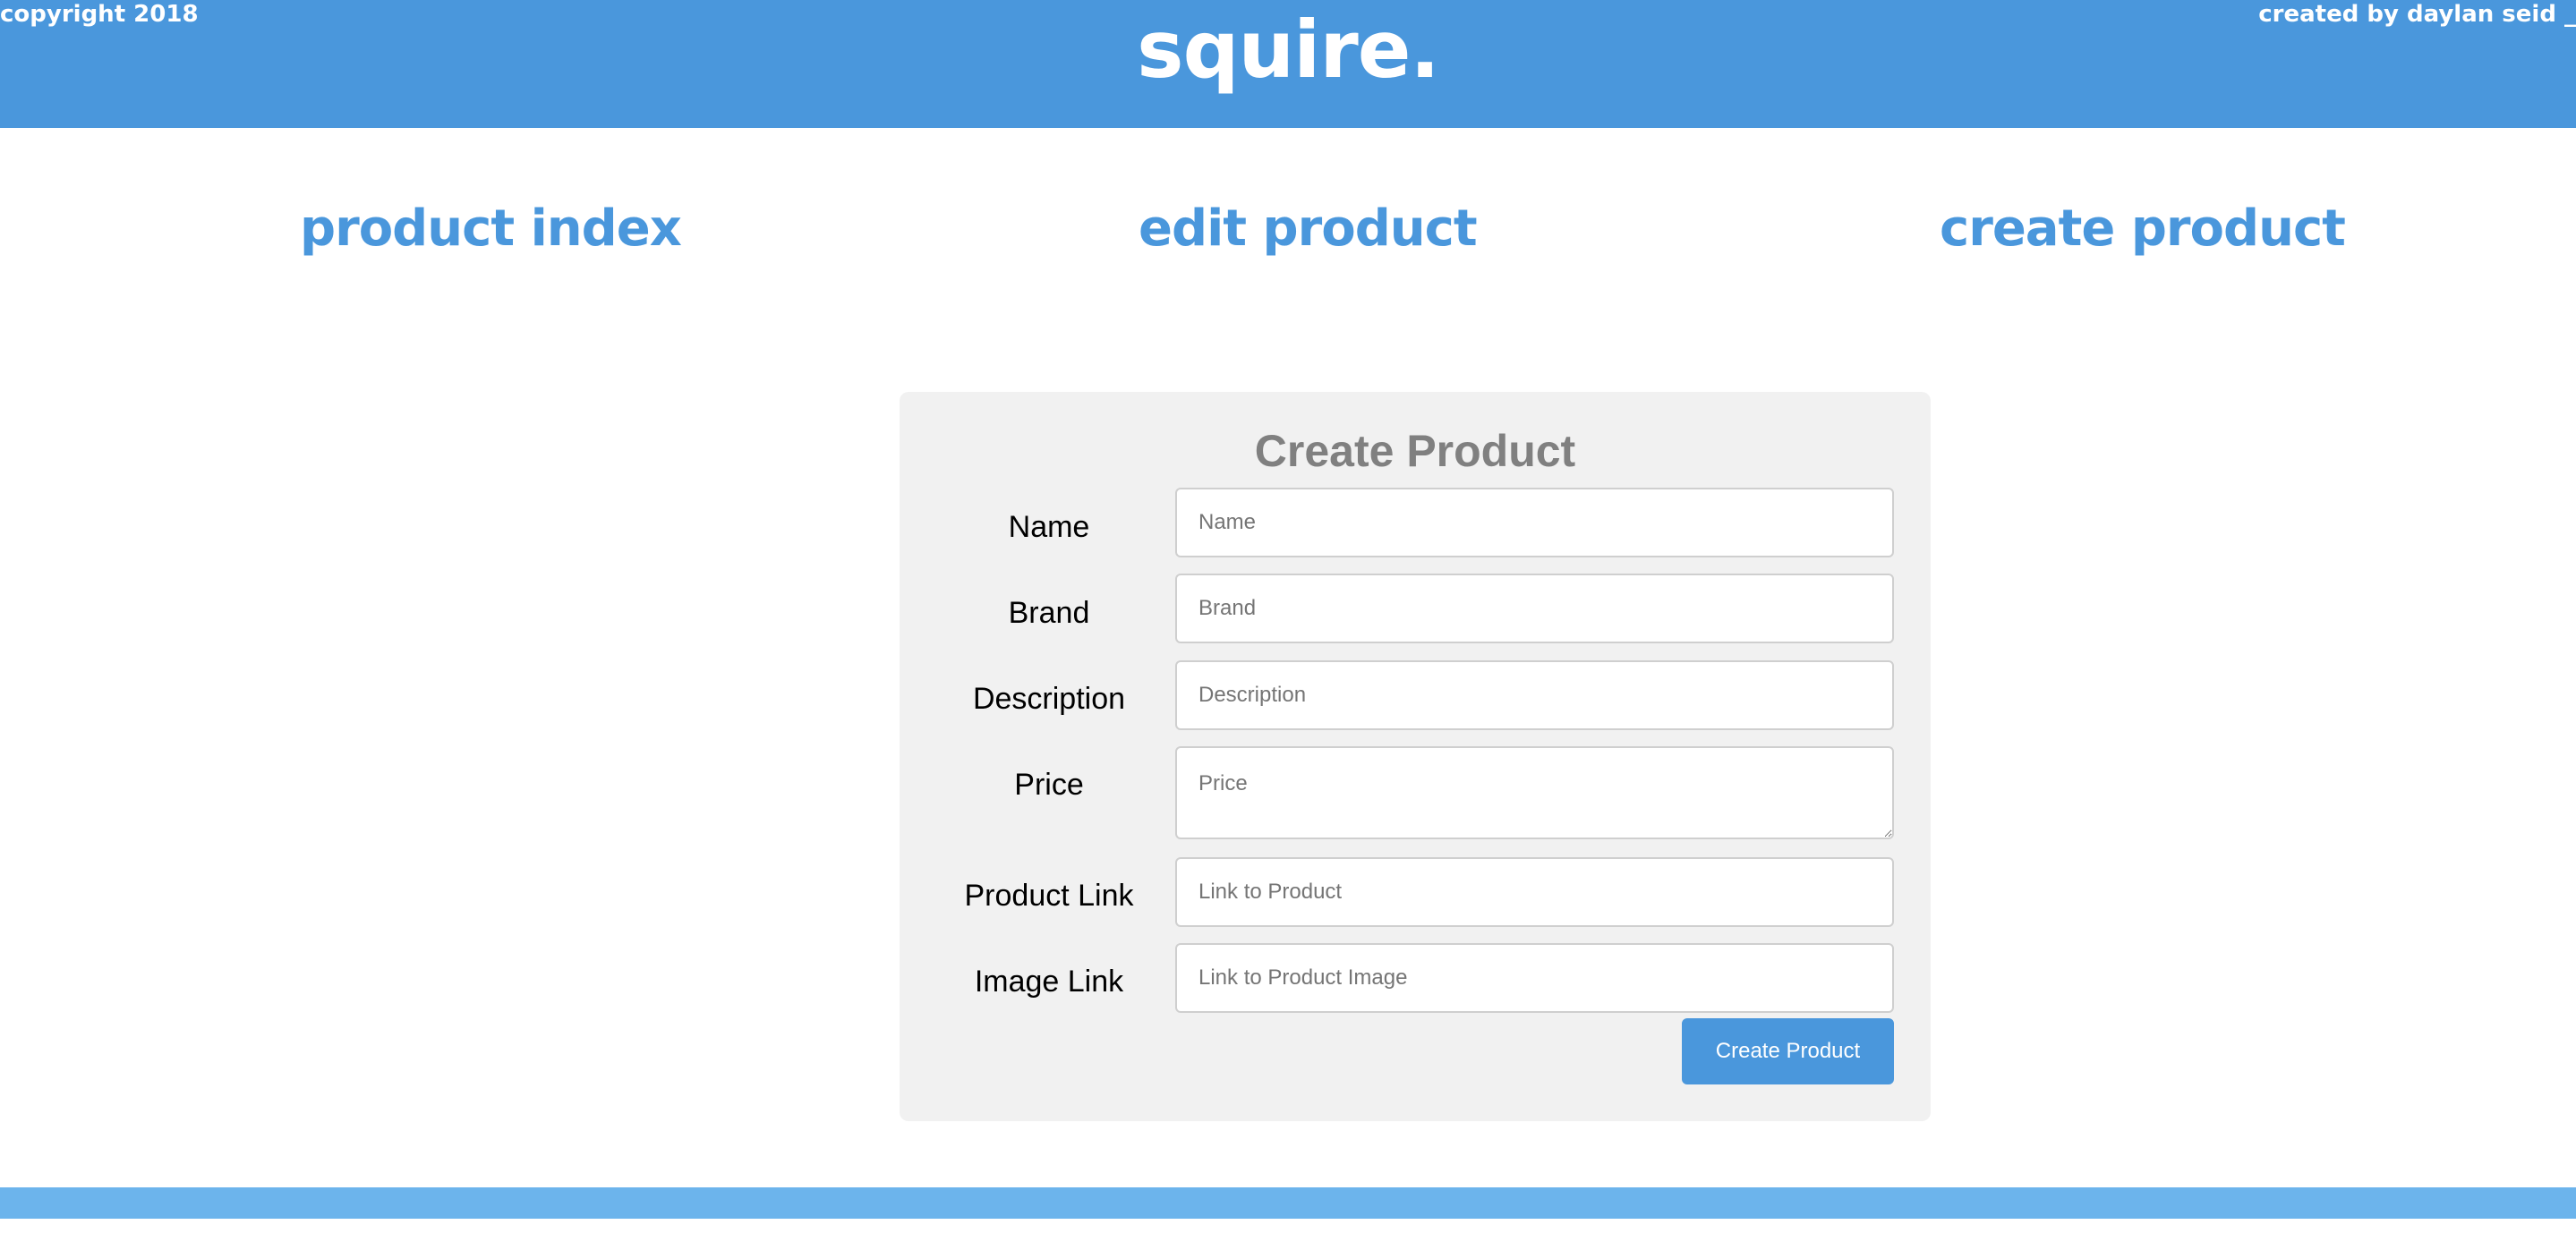 The height and width of the screenshot is (1233, 2576). I want to click on description-input, so click(1534, 695).